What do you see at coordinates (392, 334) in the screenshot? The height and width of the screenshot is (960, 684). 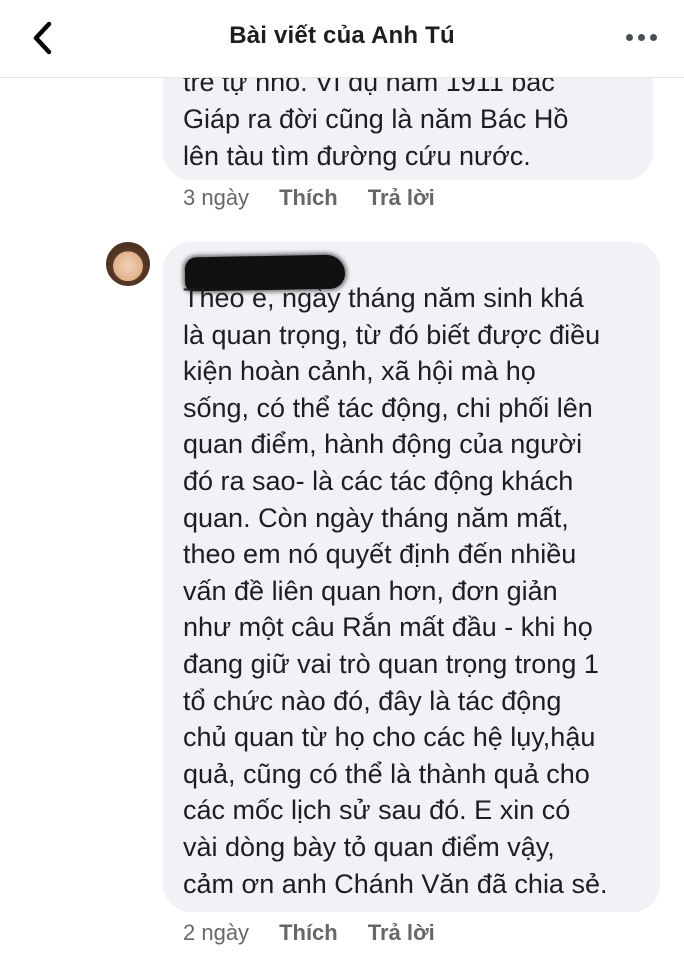 I see `comment-line: là quan trọng, từ đó biết được điều` at bounding box center [392, 334].